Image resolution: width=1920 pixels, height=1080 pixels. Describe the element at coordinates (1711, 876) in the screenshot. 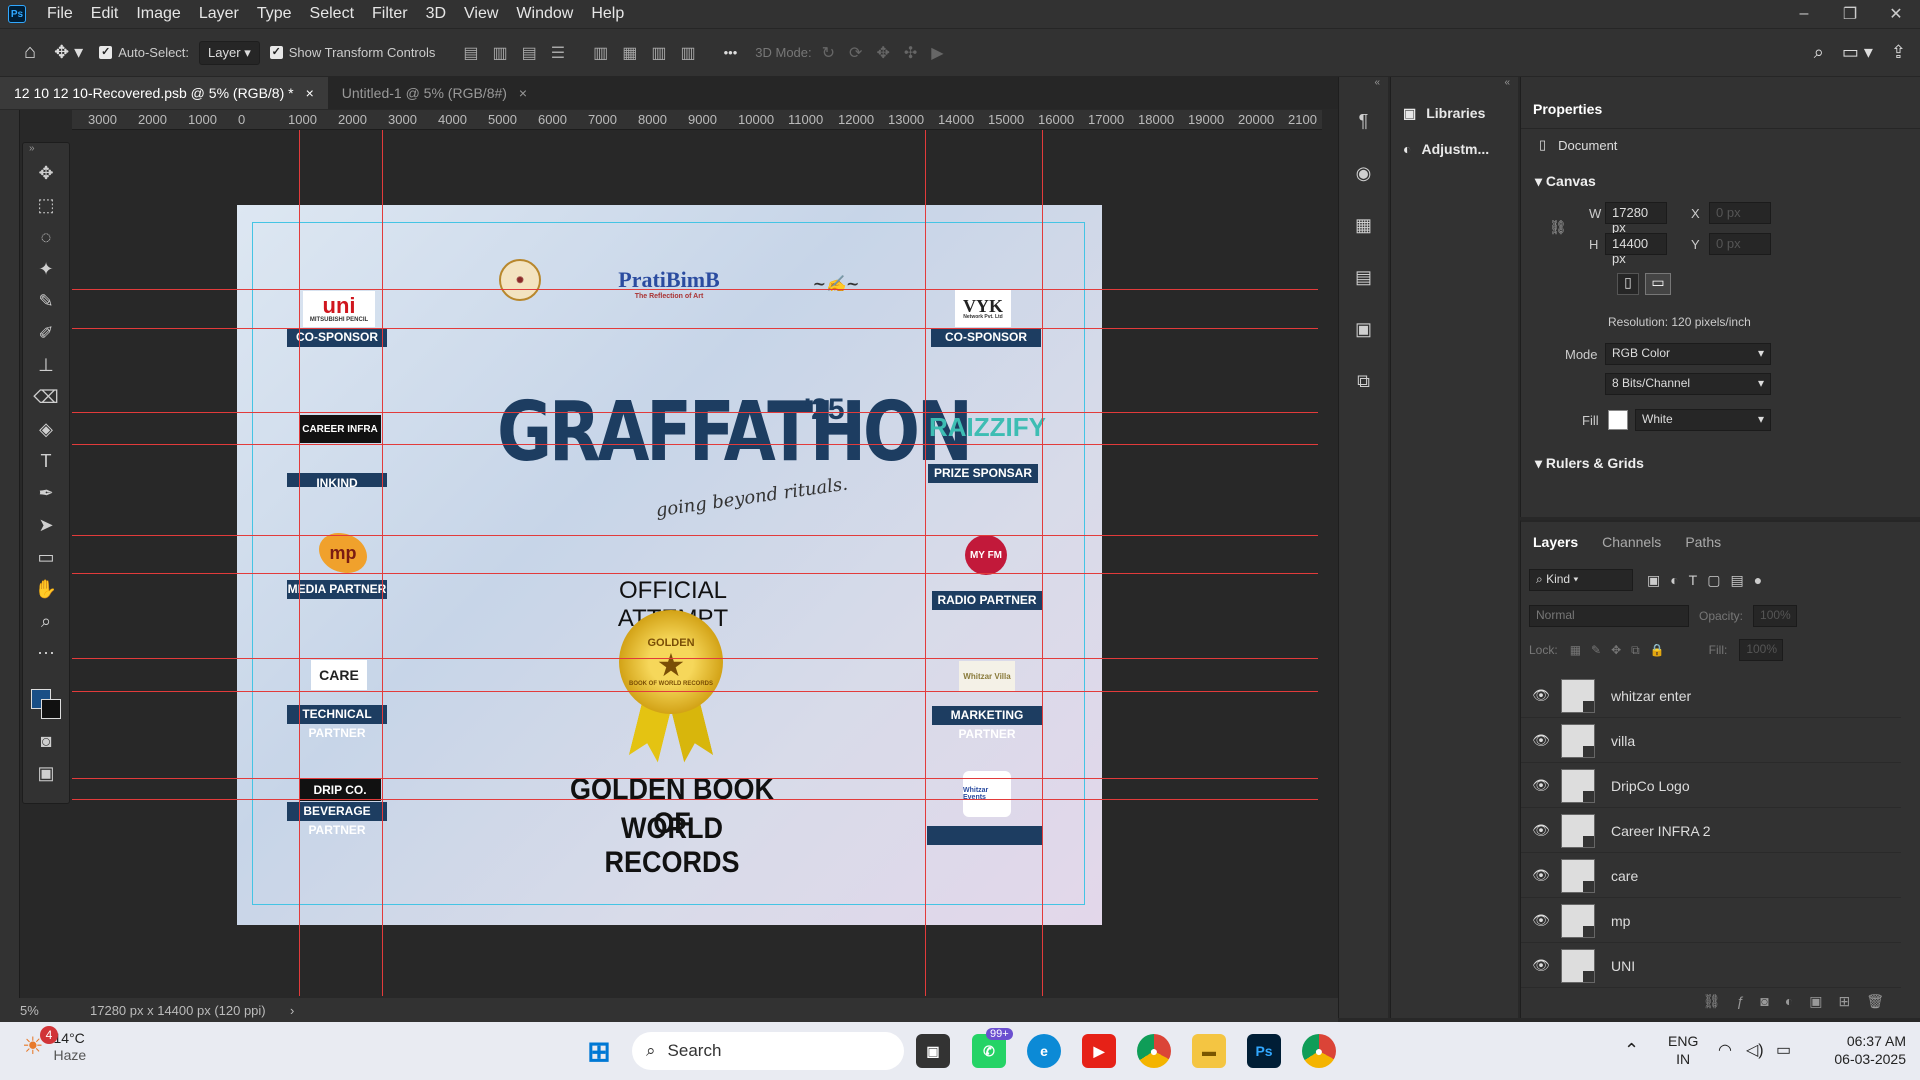

I see `layer-row: 👁 care` at that location.